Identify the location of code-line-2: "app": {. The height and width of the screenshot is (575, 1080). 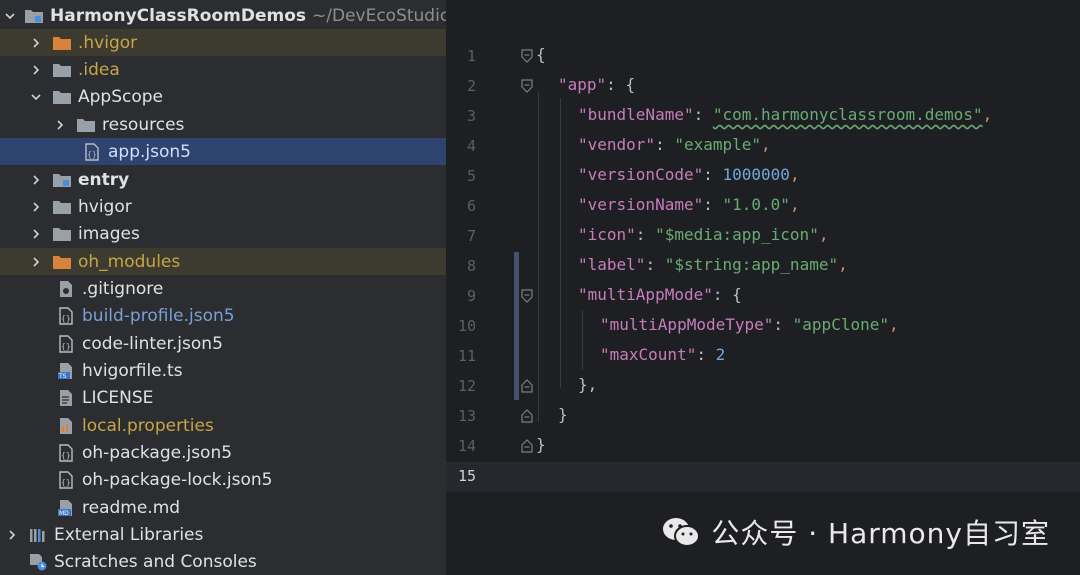
(596, 84).